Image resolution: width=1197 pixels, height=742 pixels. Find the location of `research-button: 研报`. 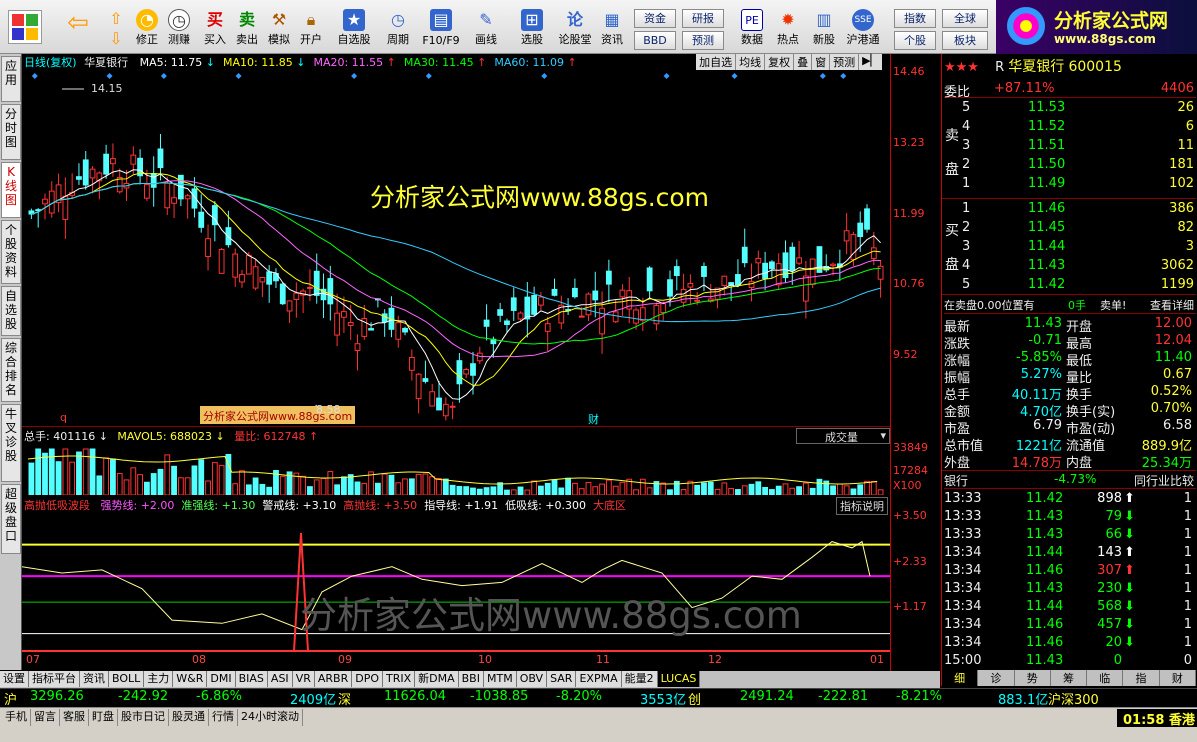

research-button: 研报 is located at coordinates (703, 18).